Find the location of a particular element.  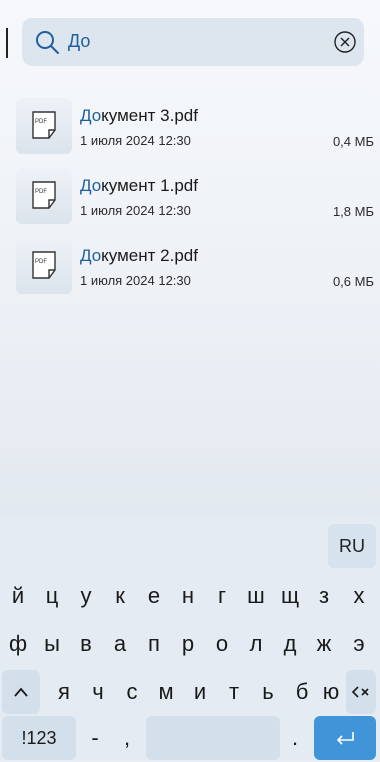

key: ц is located at coordinates (52, 596).